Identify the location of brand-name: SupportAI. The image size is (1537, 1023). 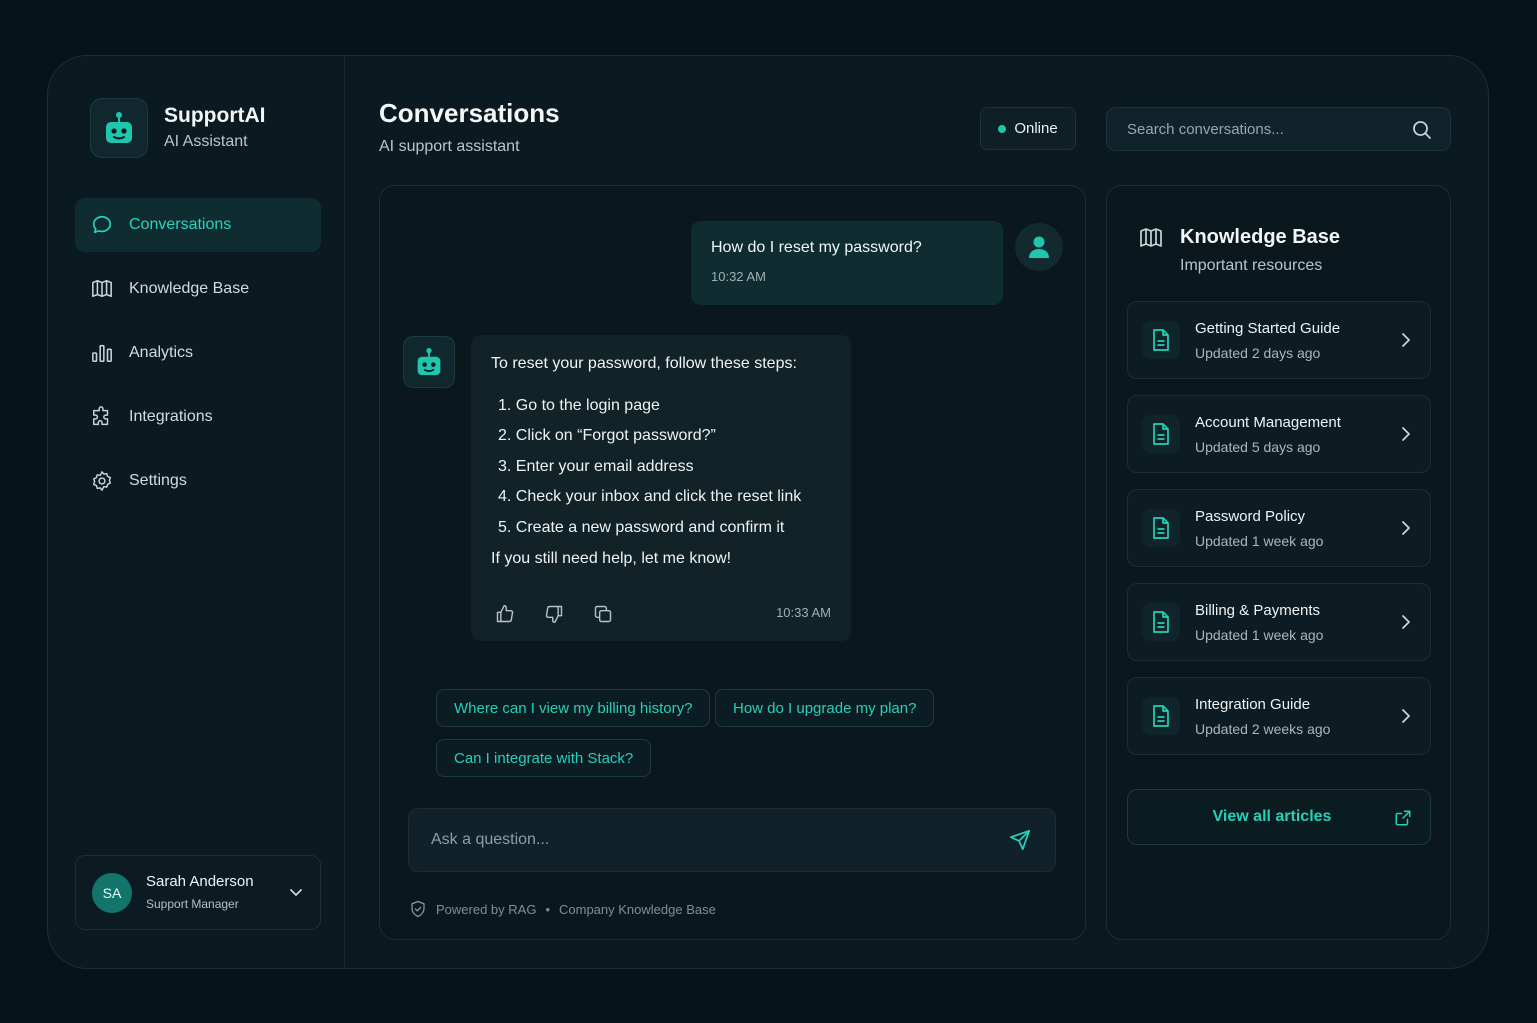
(215, 115).